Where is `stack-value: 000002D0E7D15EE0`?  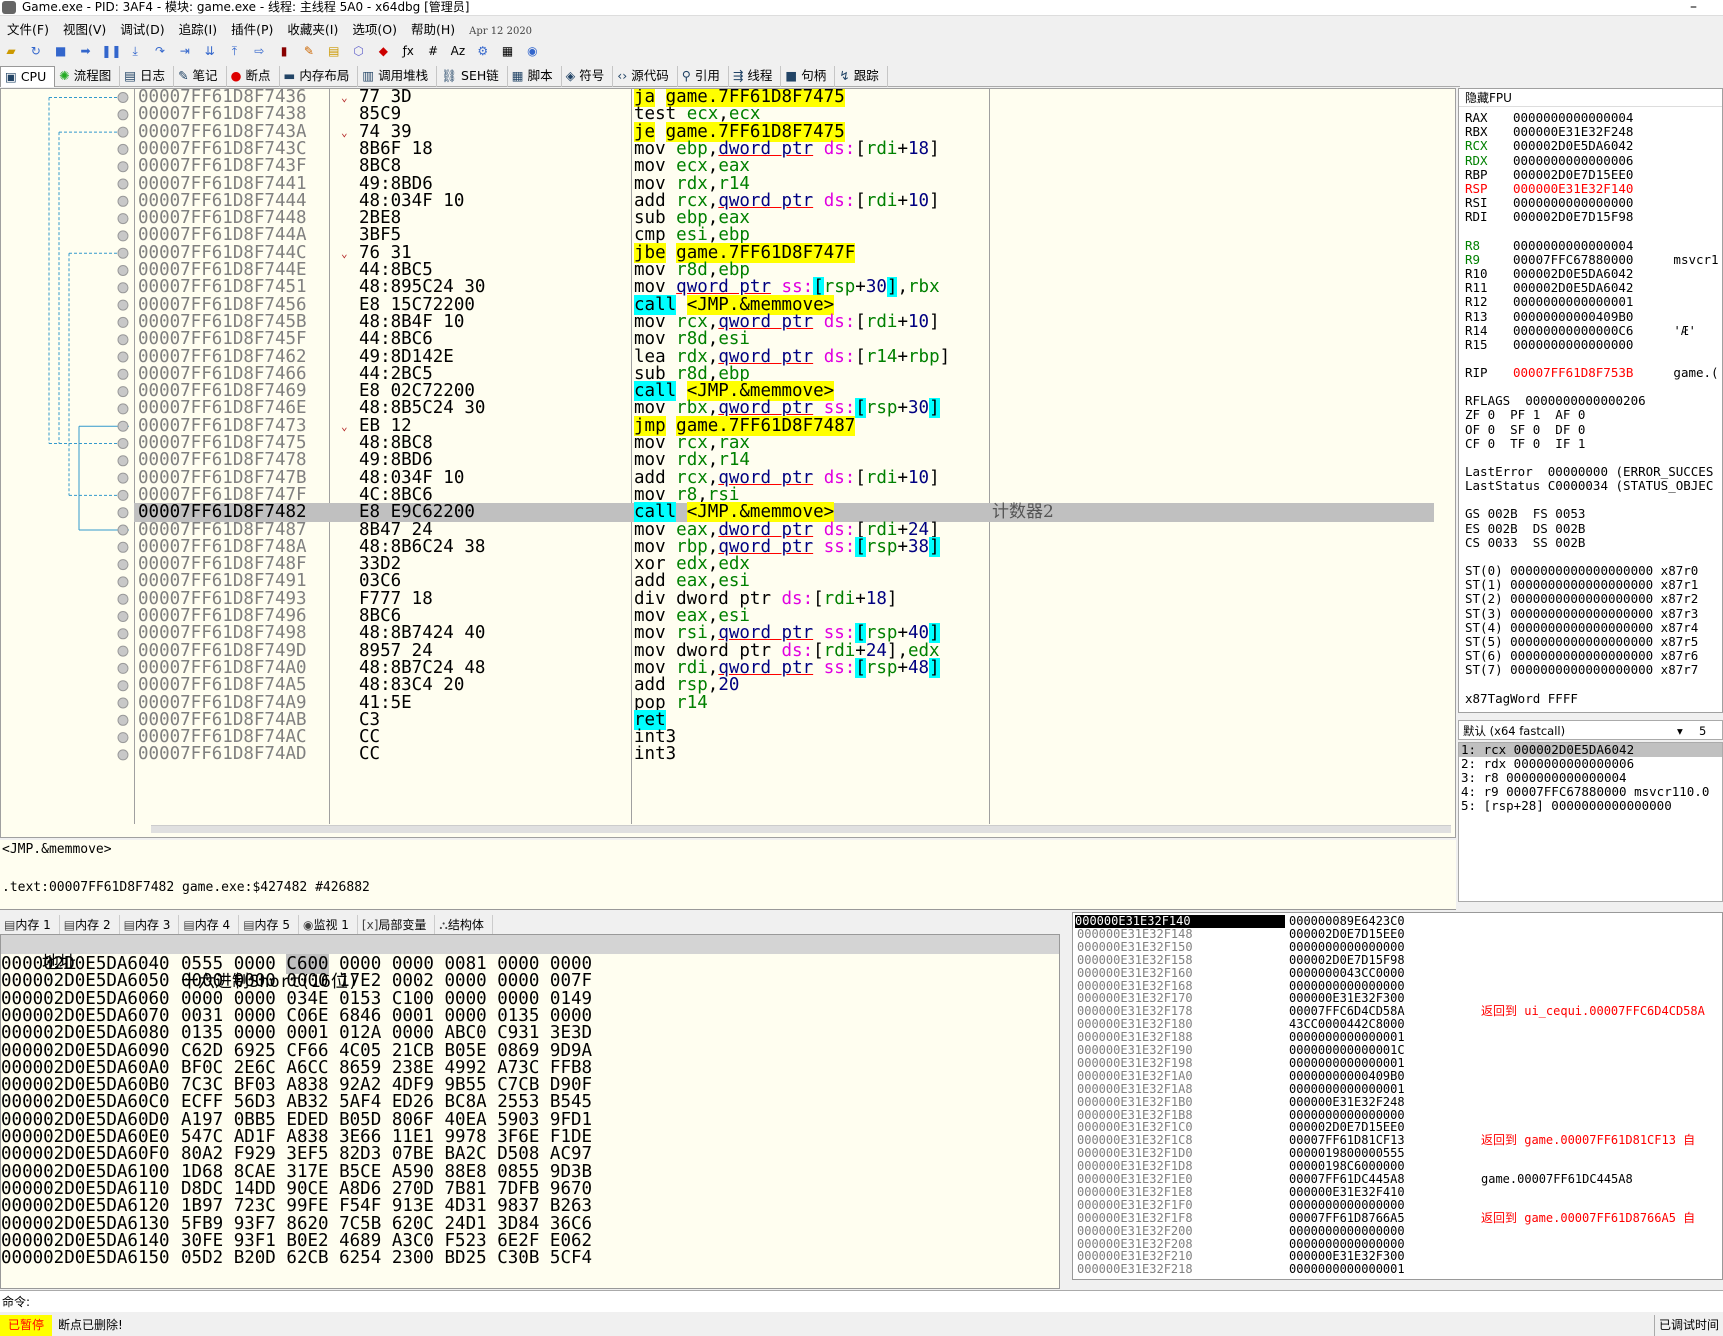 stack-value: 000002D0E7D15EE0 is located at coordinates (1347, 934).